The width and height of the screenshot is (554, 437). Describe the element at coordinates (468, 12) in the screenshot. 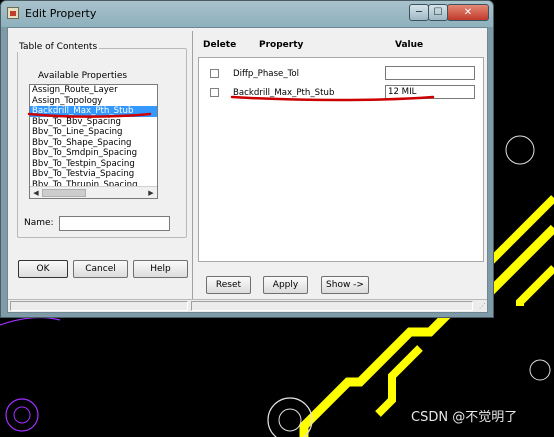

I see `close-button: ✕` at that location.